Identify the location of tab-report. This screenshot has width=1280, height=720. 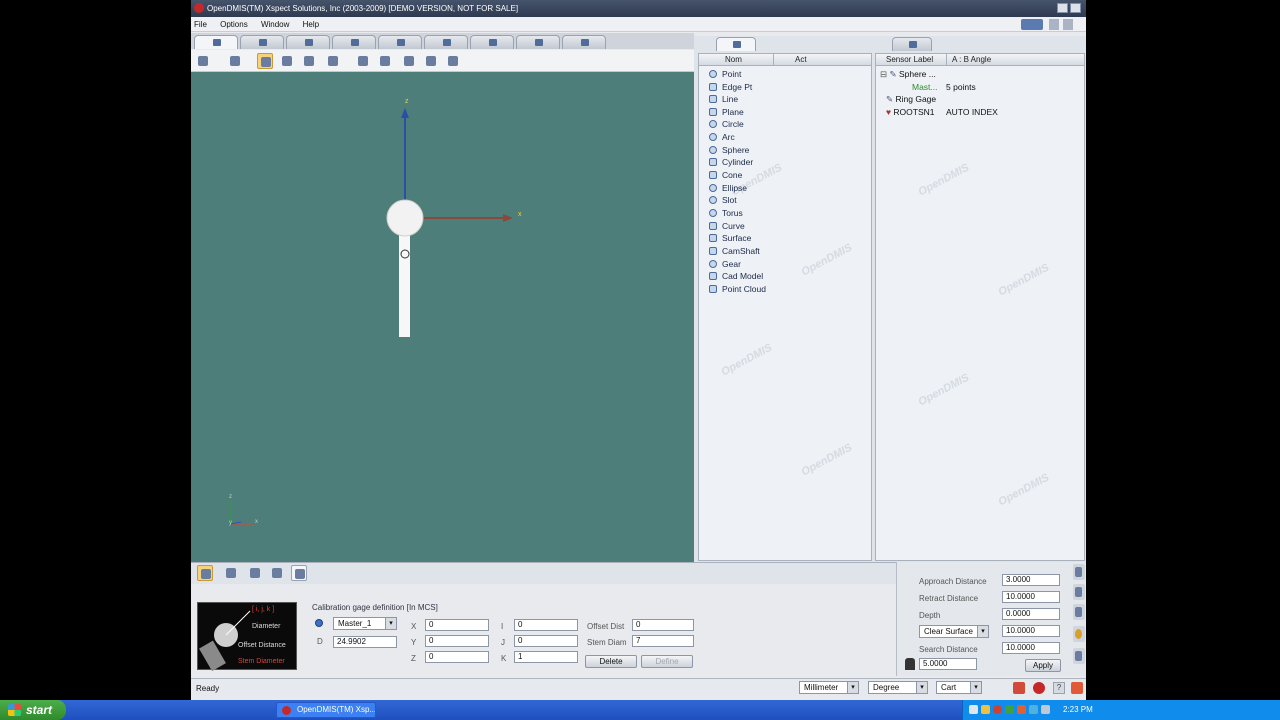
(308, 42).